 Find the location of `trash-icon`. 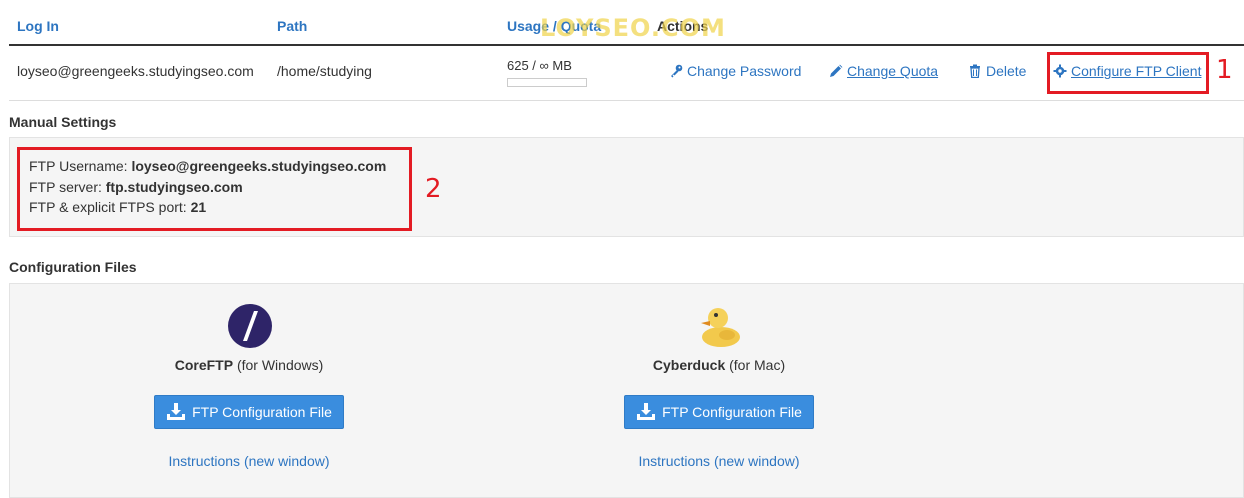

trash-icon is located at coordinates (975, 71).